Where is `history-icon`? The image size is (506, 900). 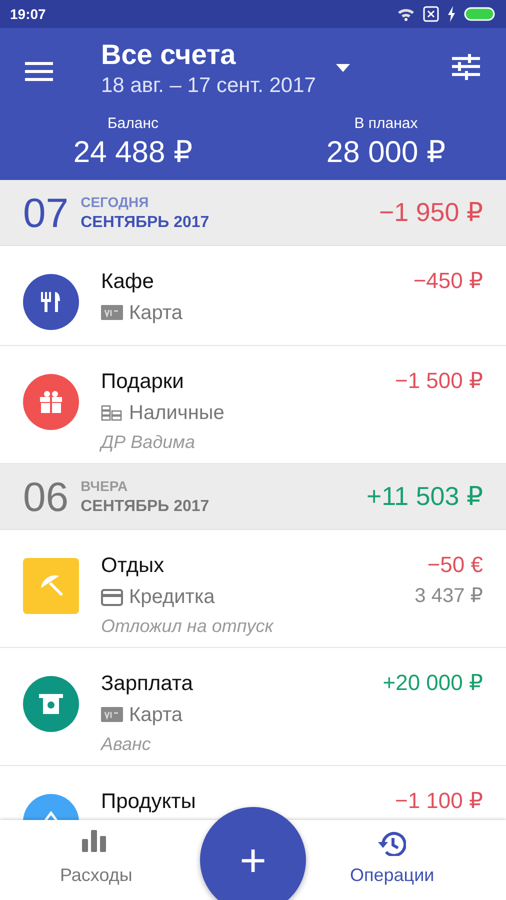 history-icon is located at coordinates (392, 843).